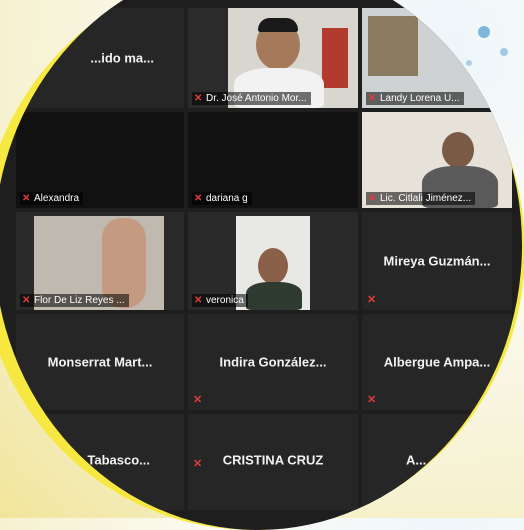 This screenshot has width=524, height=530. I want to click on participant-name: dariana g, so click(227, 198).